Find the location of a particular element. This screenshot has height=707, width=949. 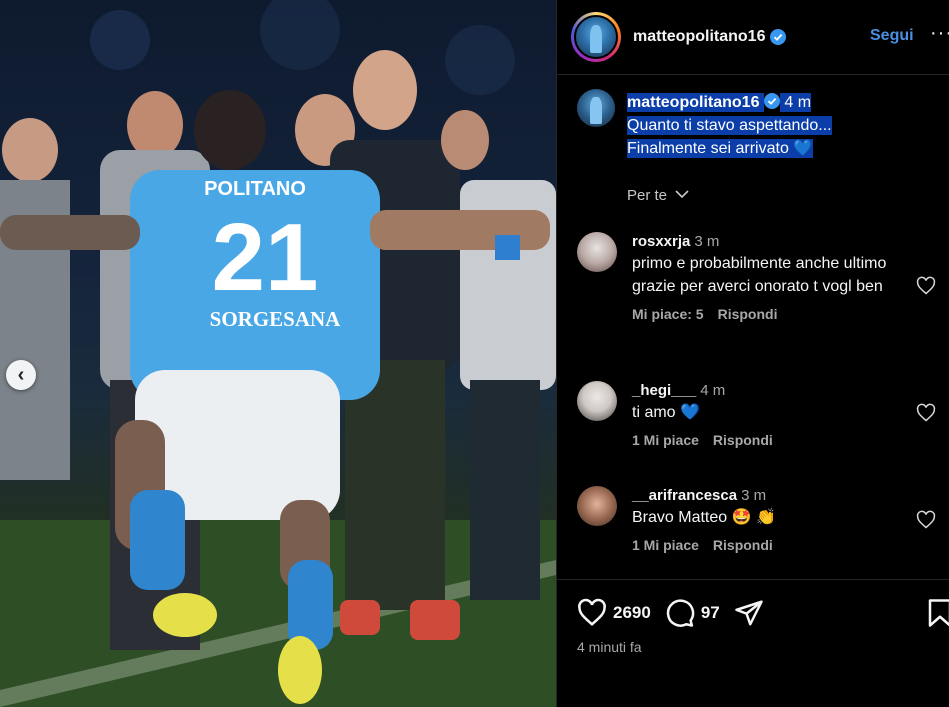

caption-username: matteopolitano16 is located at coordinates (693, 102).